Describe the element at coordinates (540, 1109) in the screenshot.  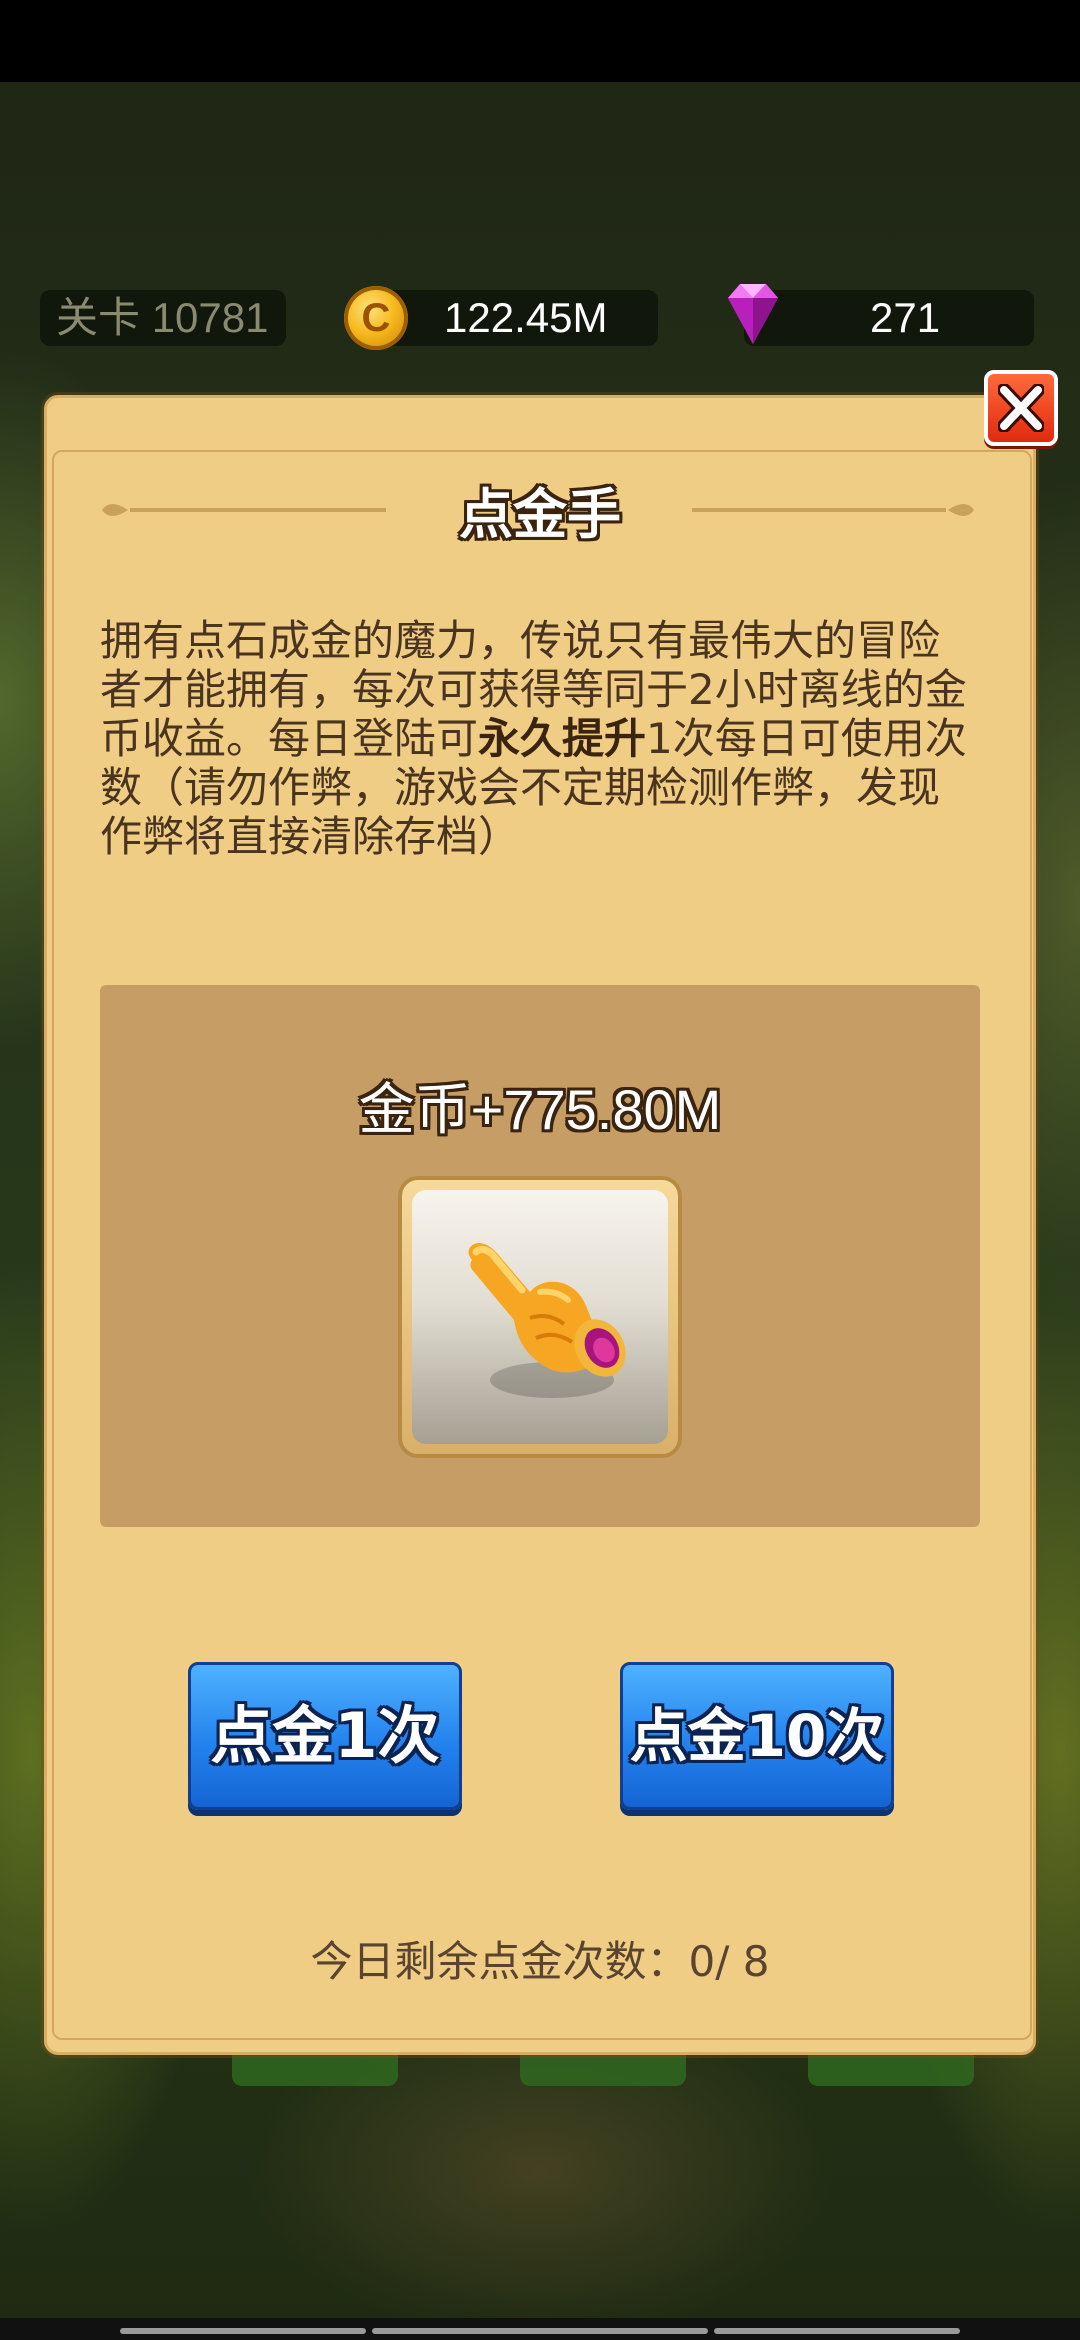
I see `reward-amount: 金币+775.80M` at that location.